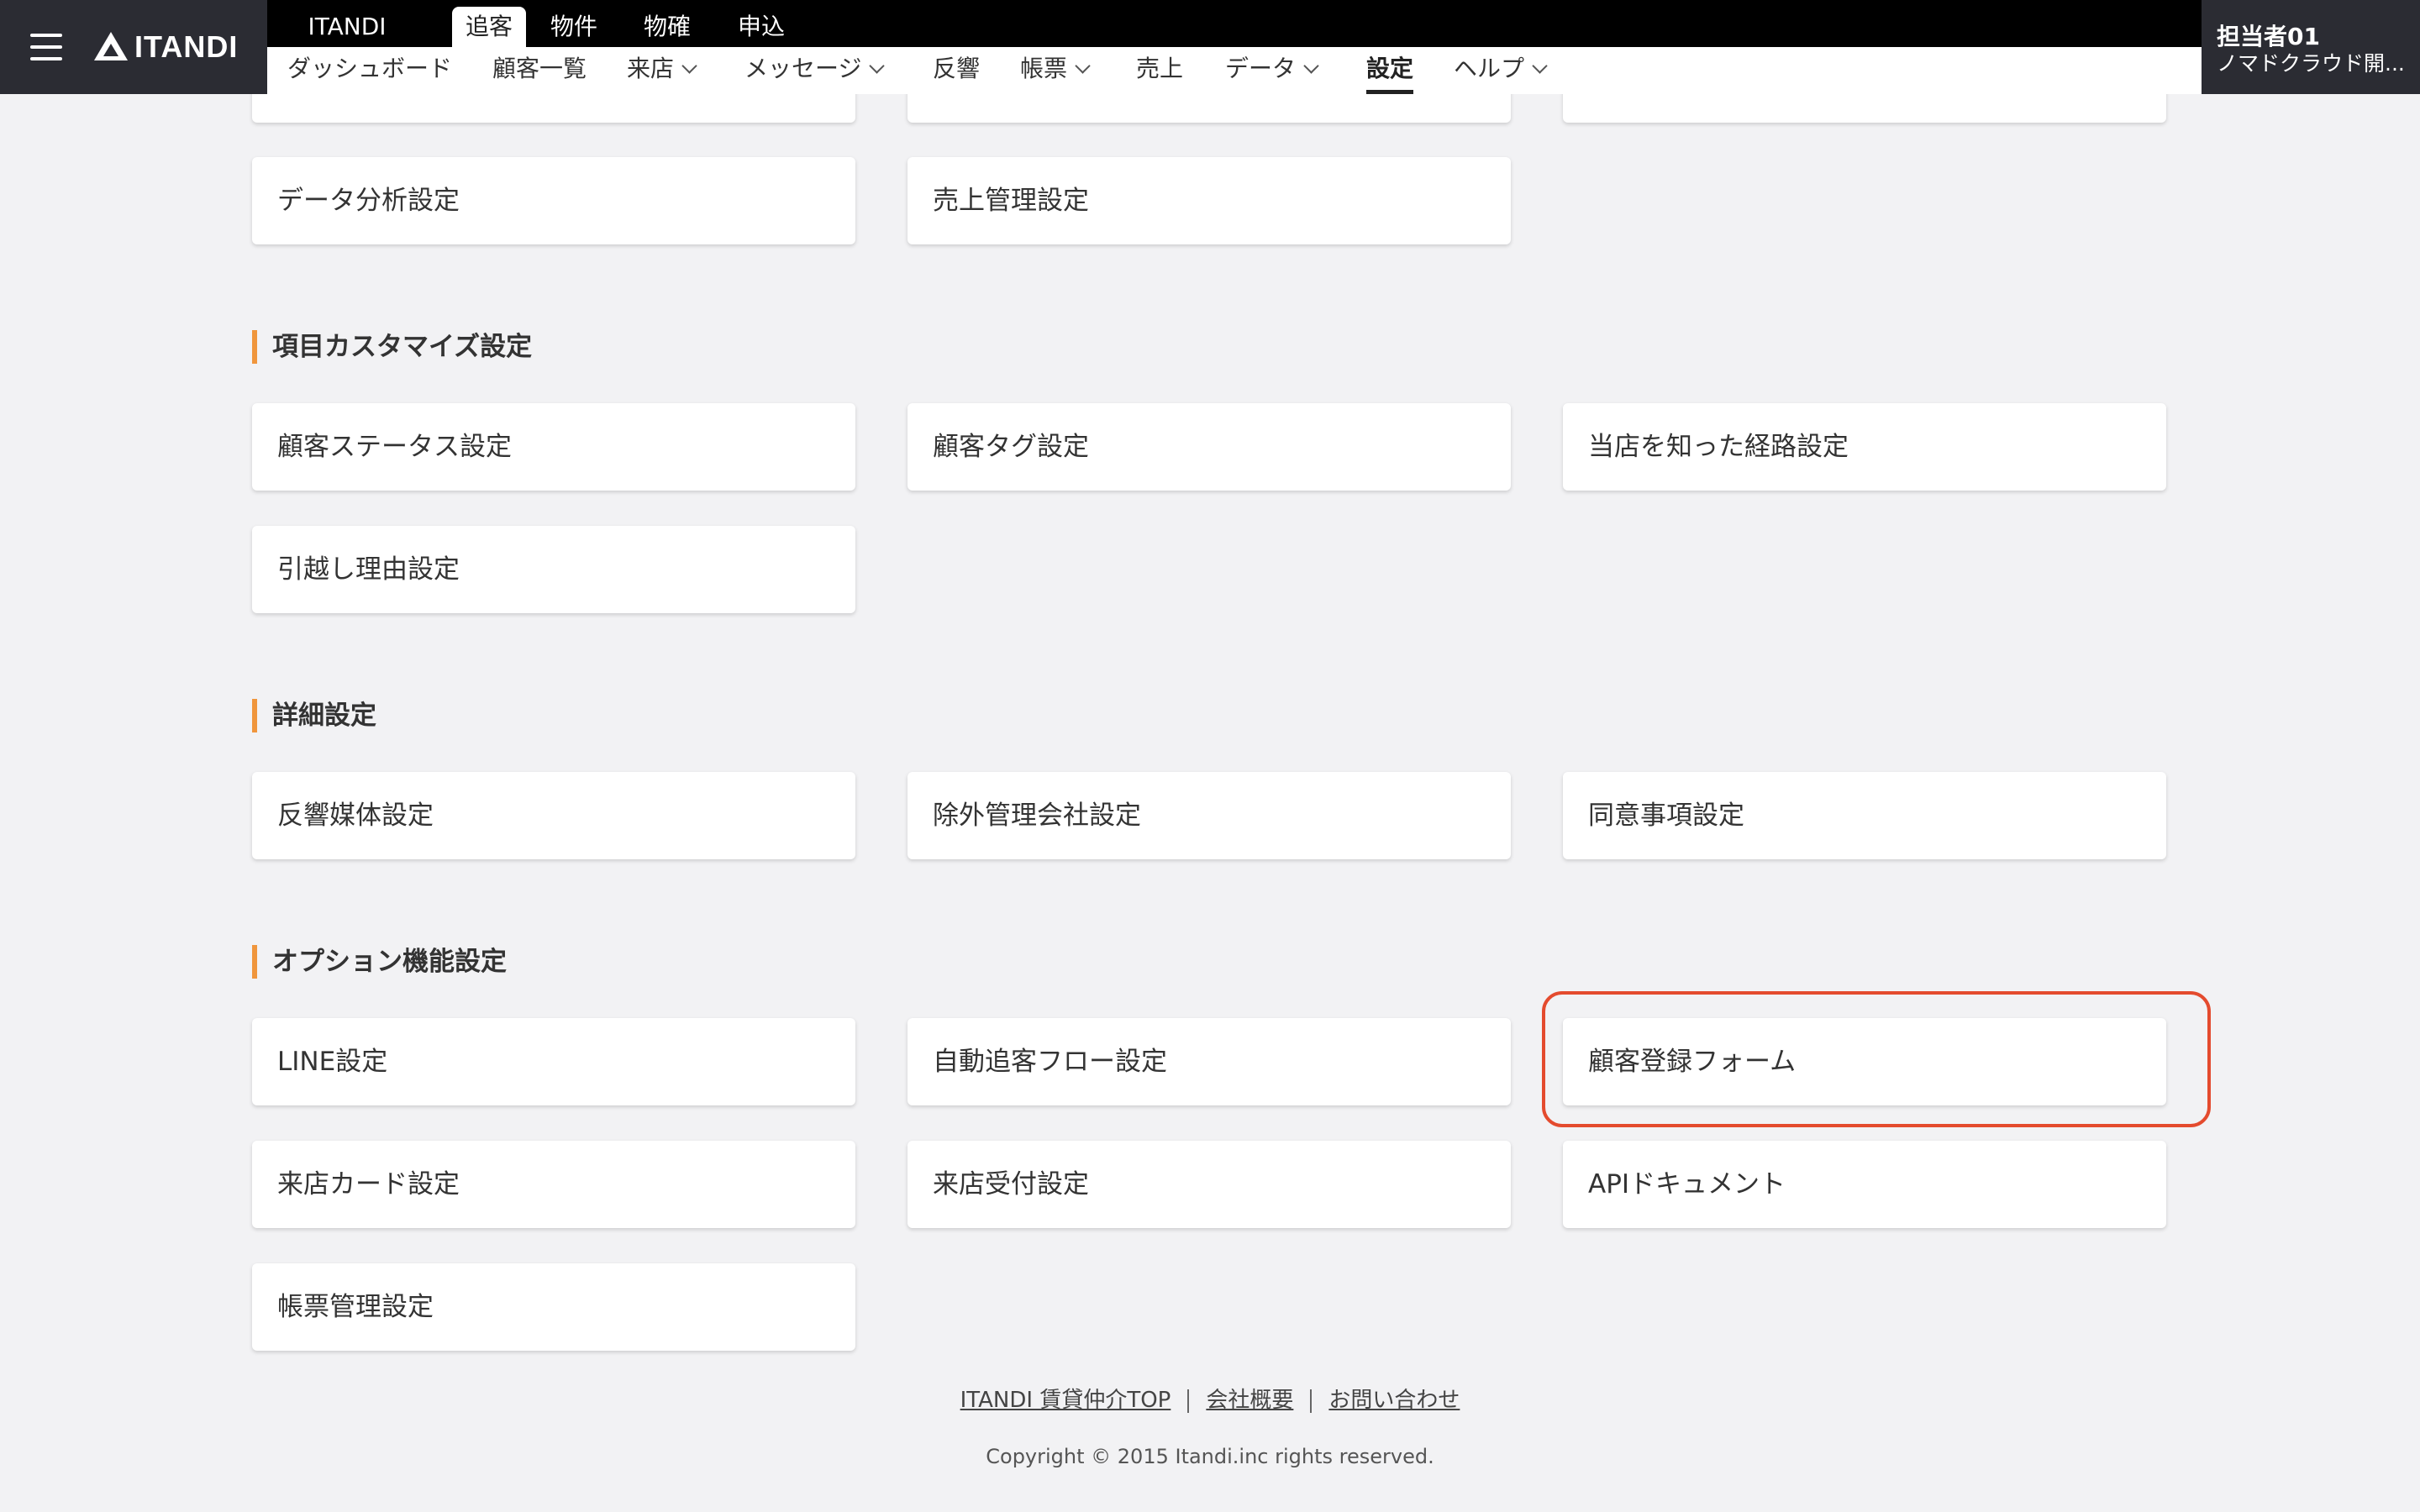 The width and height of the screenshot is (2420, 1512). What do you see at coordinates (379, 962) in the screenshot?
I see `section-title-options: オプション機能設定` at bounding box center [379, 962].